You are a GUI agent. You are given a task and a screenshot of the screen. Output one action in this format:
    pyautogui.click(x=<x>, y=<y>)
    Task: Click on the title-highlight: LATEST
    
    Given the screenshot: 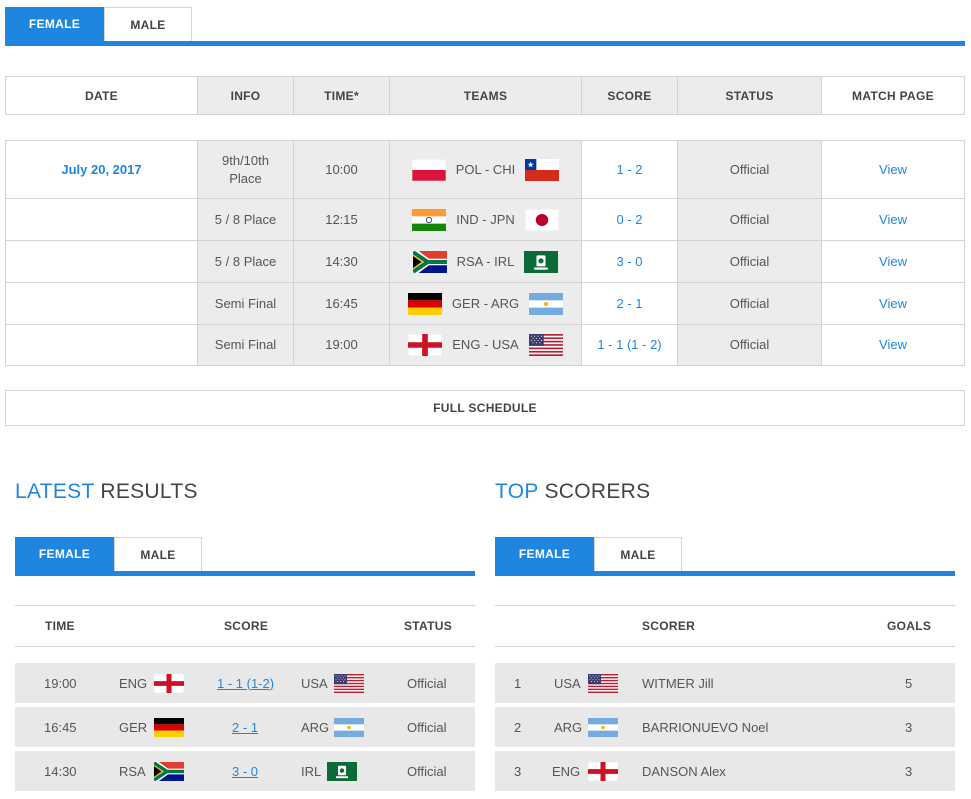 What is the action you would take?
    pyautogui.click(x=55, y=491)
    